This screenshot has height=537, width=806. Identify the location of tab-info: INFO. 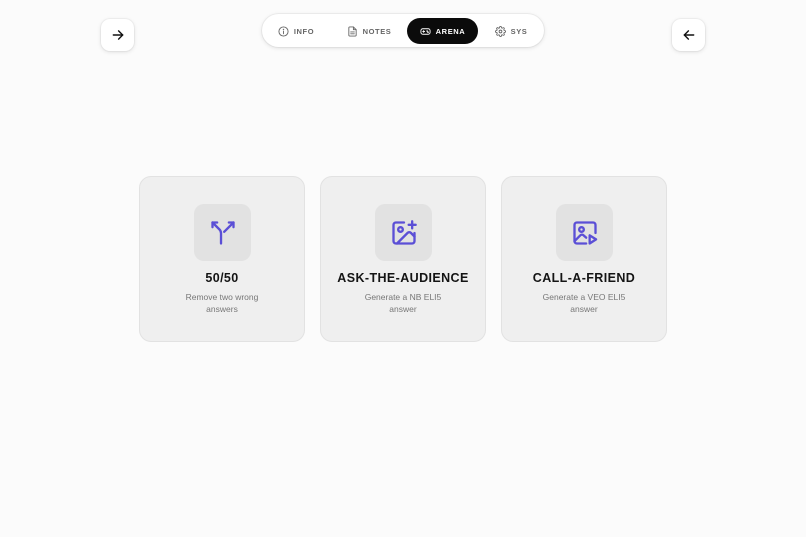
(296, 31).